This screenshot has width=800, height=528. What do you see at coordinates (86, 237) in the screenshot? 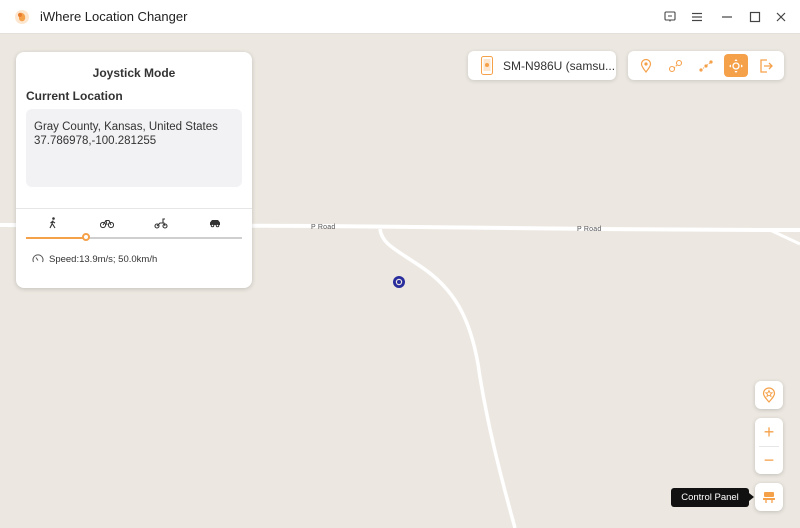
I see `speed-slider-thumb` at bounding box center [86, 237].